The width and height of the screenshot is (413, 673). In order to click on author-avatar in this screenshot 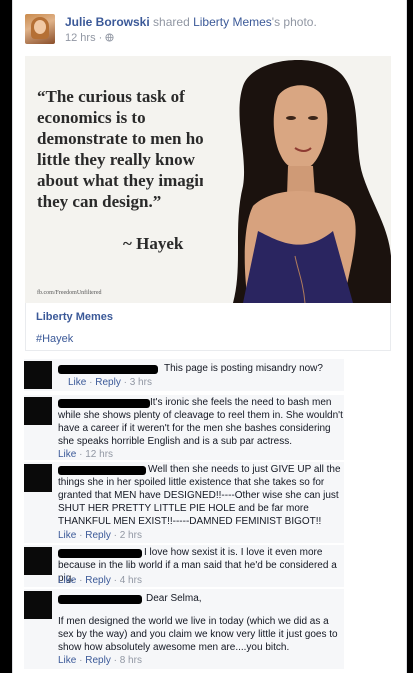, I will do `click(40, 29)`.